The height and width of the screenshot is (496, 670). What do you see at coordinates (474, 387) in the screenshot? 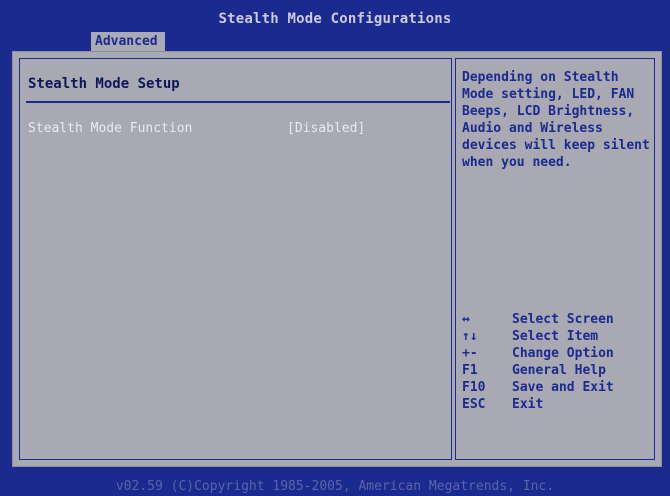
I see `key-f10: F10` at bounding box center [474, 387].